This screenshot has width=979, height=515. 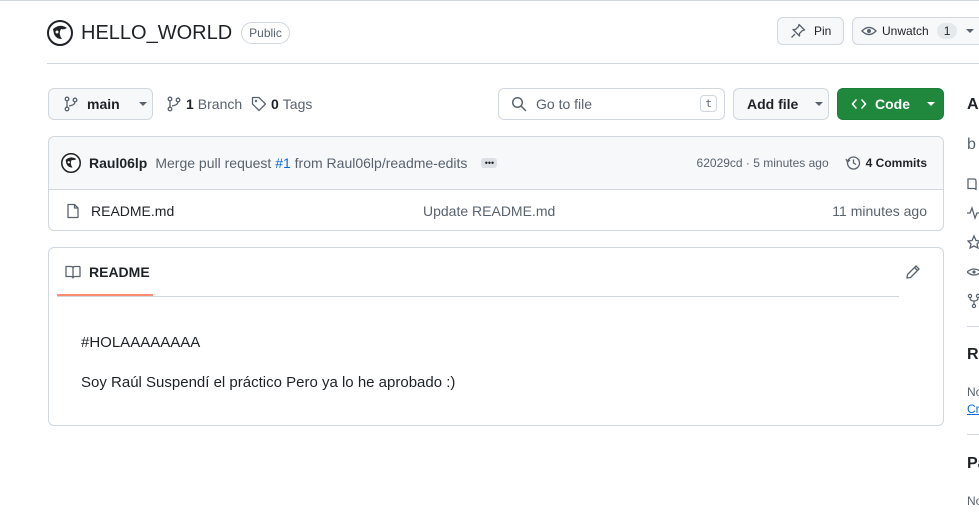 What do you see at coordinates (275, 104) in the screenshot?
I see `tags-count: 0` at bounding box center [275, 104].